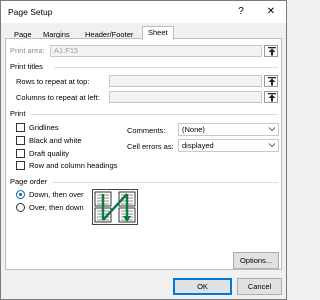 The width and height of the screenshot is (320, 300). Describe the element at coordinates (143, 12) in the screenshot. I see `title-bar: Page Setup ? ✕` at that location.